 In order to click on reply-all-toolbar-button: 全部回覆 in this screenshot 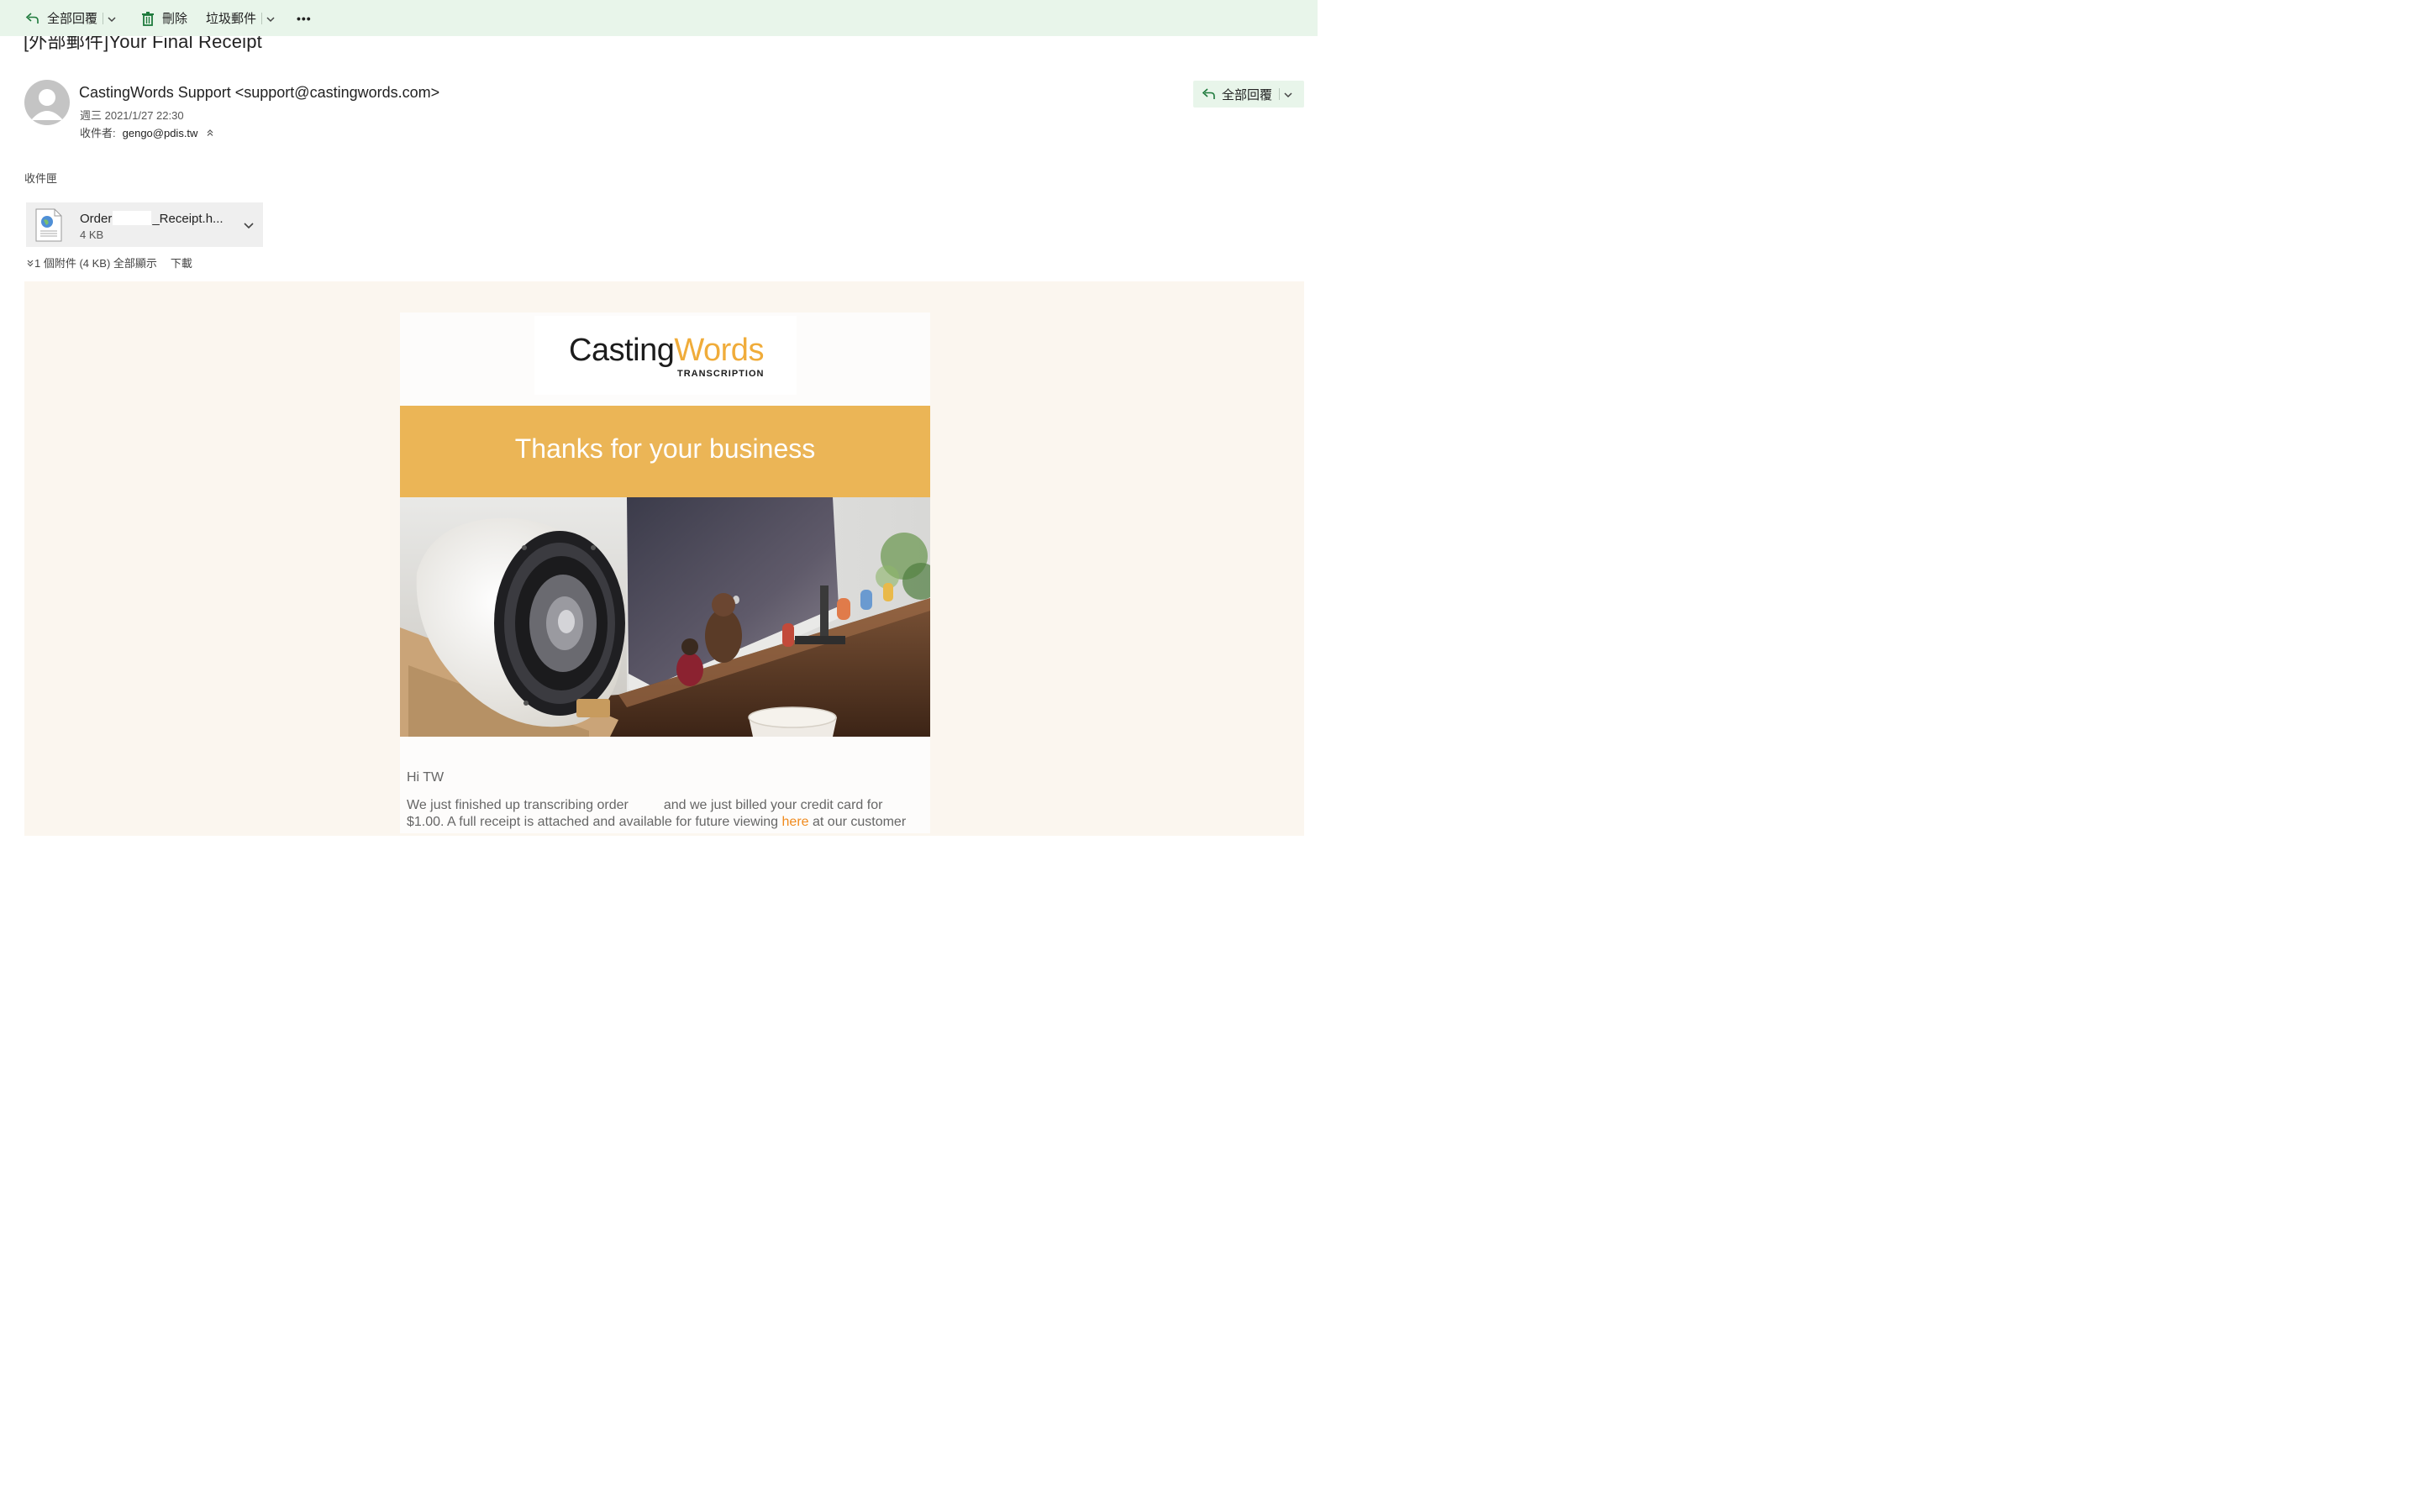, I will do `click(71, 18)`.